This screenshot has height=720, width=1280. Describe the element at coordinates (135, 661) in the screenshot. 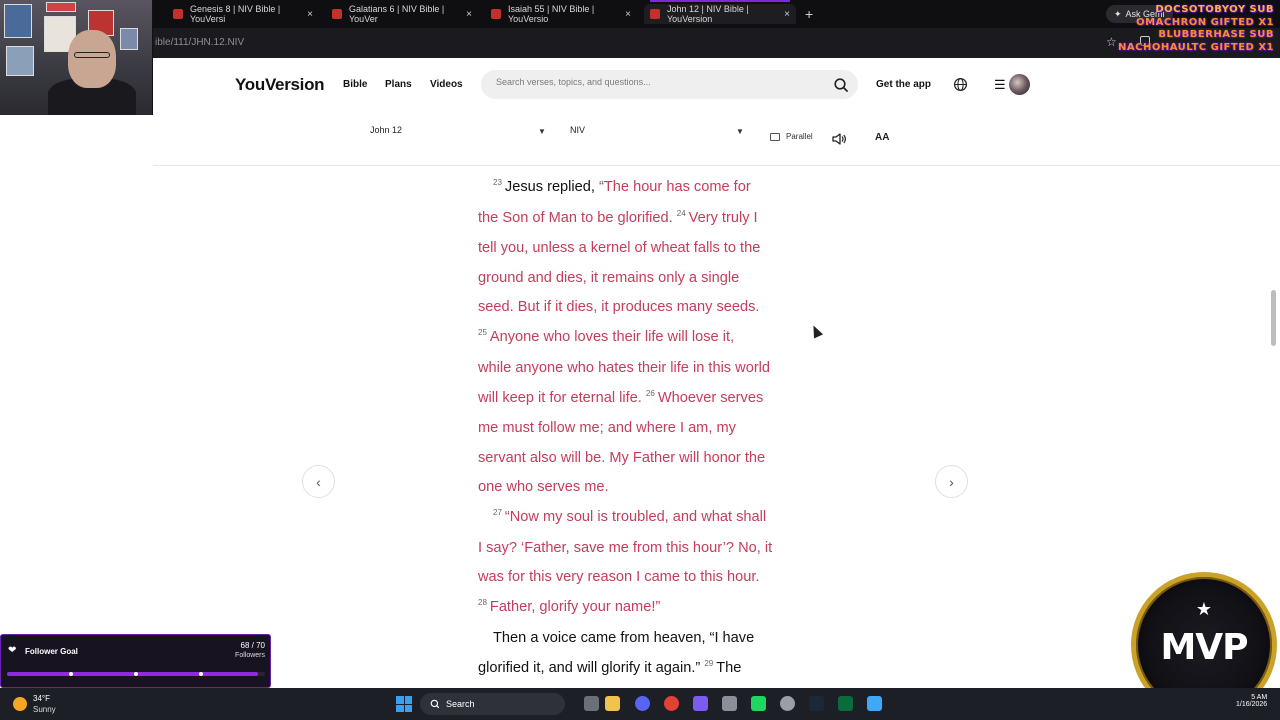

I see `follower-goal-widget: ❤ Follower Goal 68 / 70 Followers` at that location.